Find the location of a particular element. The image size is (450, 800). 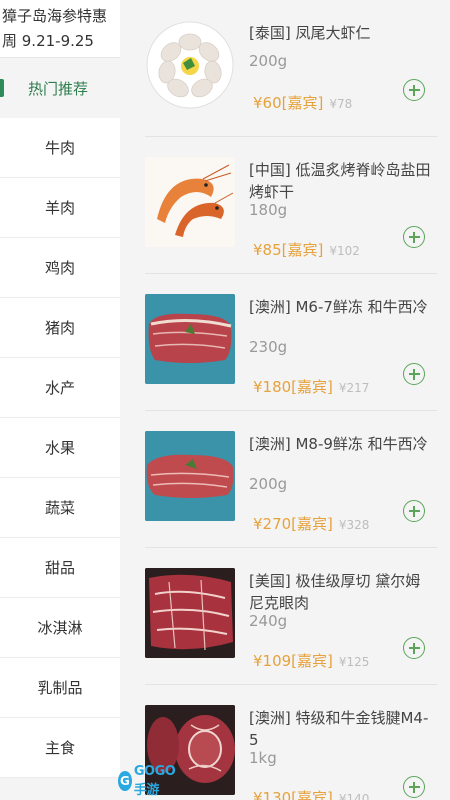

member-price: ¥85[嘉宾] is located at coordinates (288, 250).